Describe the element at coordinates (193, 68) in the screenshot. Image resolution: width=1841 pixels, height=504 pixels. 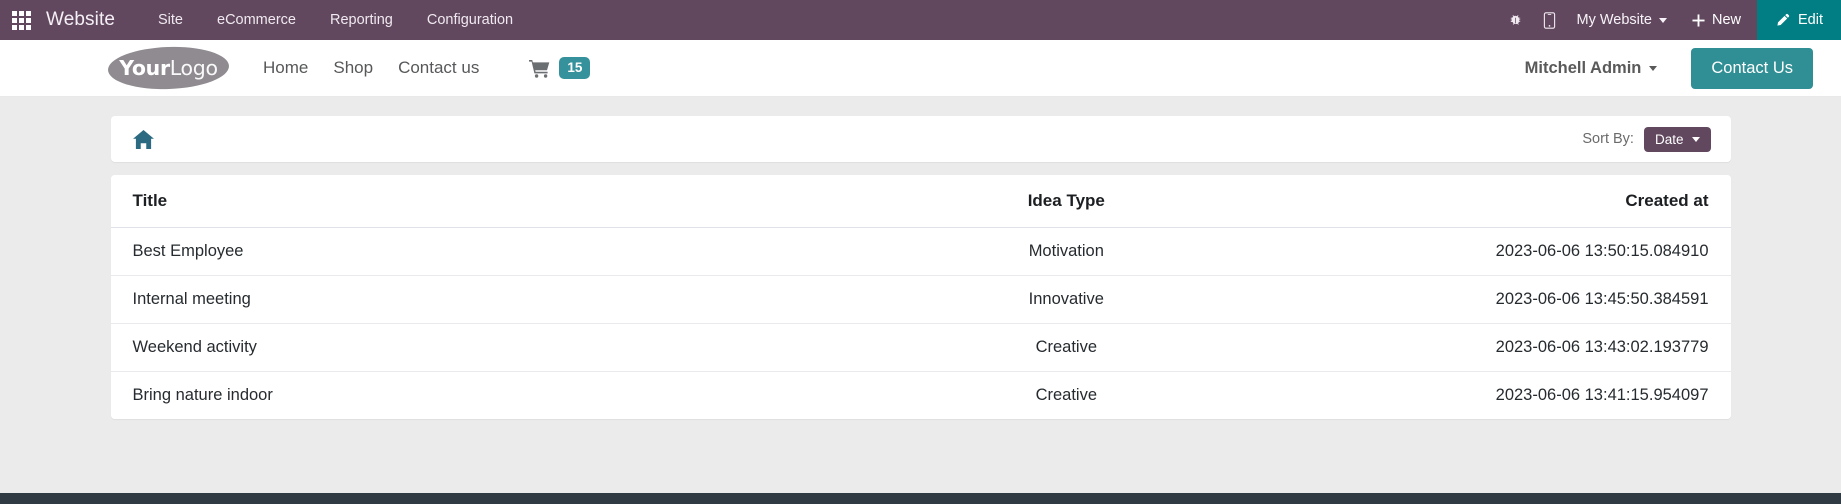
I see `logo-text-light: Logo` at that location.